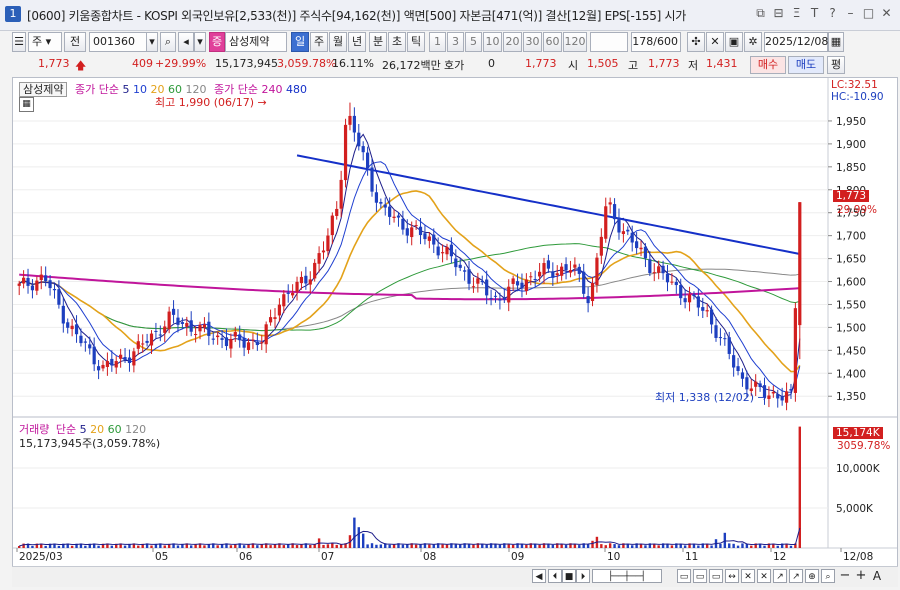 This screenshot has width=900, height=590. What do you see at coordinates (684, 576) in the screenshot?
I see `tool-icon-1: ▭` at bounding box center [684, 576].